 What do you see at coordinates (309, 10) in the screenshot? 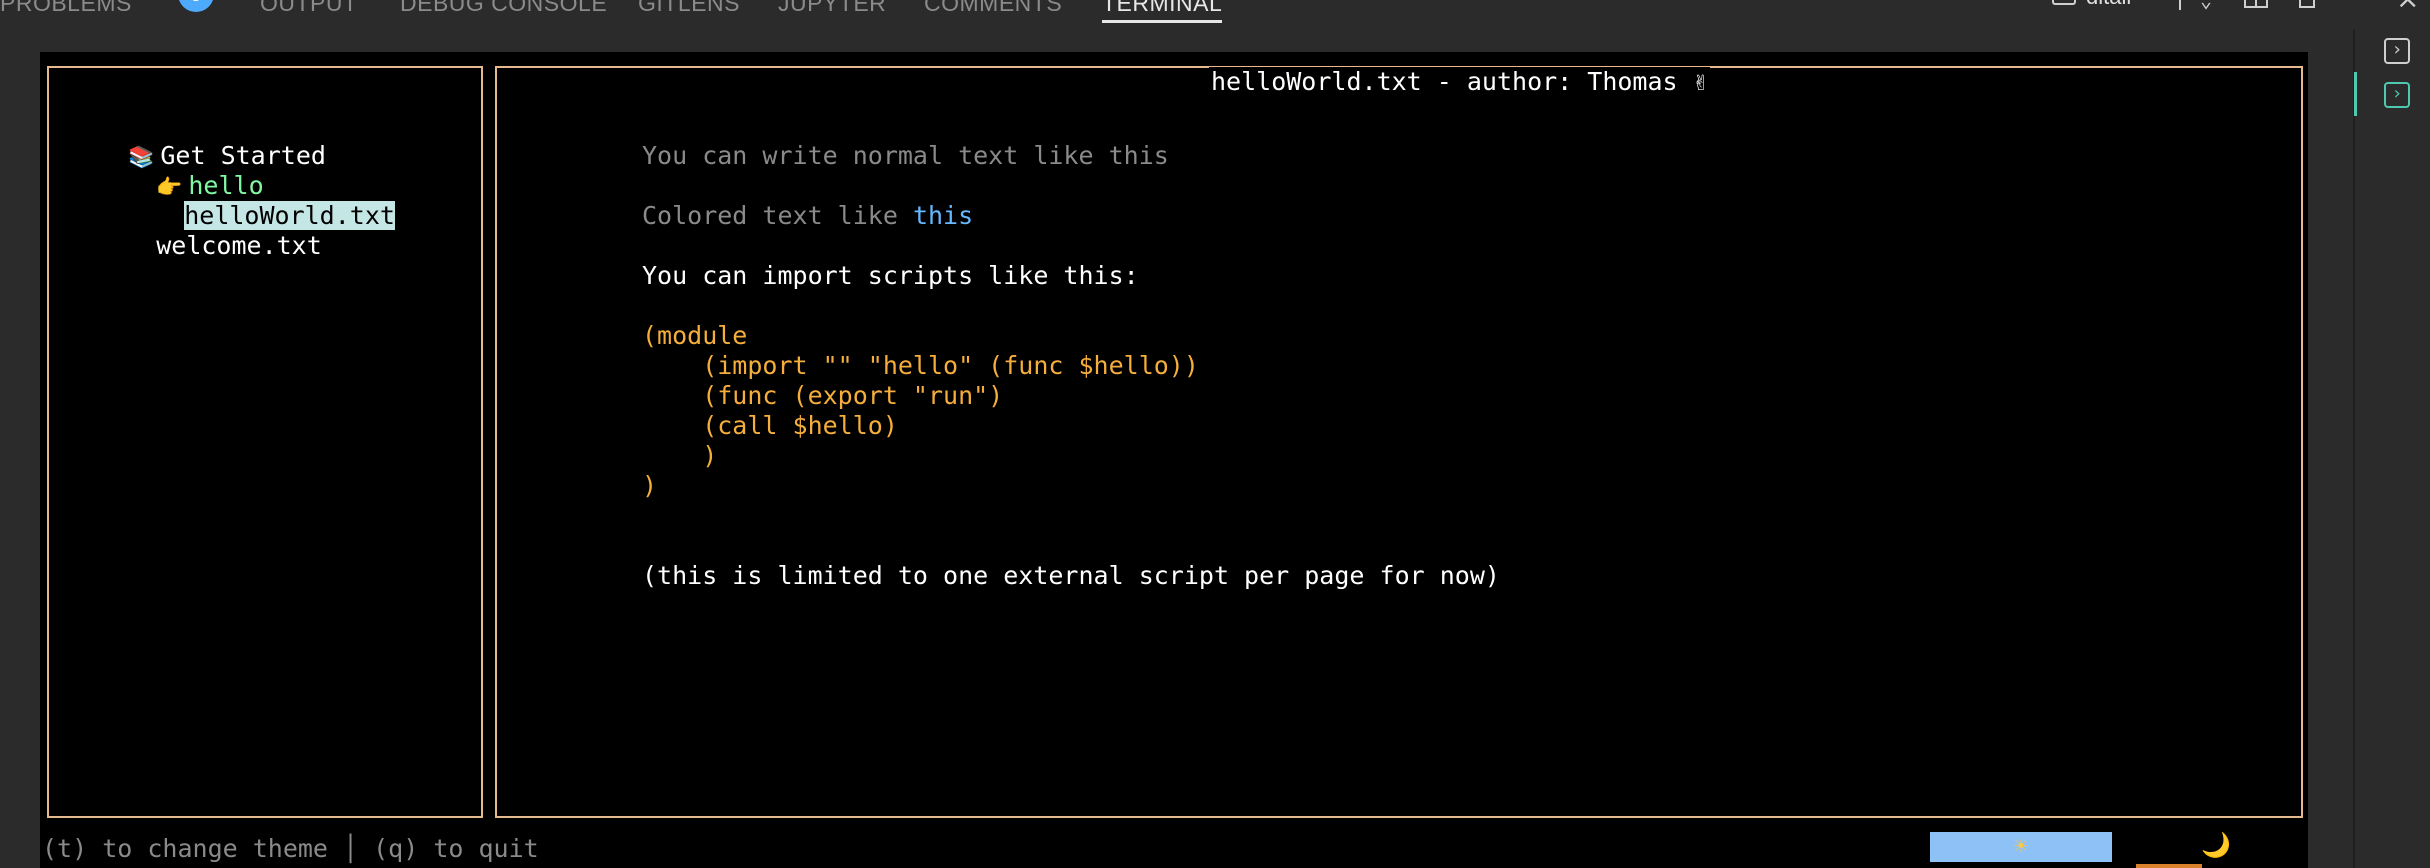
I see `tab-output: OUTPUT` at bounding box center [309, 10].